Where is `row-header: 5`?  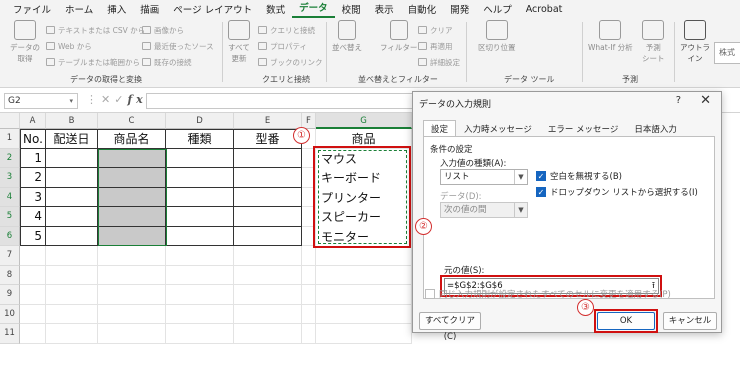 row-header: 5 is located at coordinates (10, 217).